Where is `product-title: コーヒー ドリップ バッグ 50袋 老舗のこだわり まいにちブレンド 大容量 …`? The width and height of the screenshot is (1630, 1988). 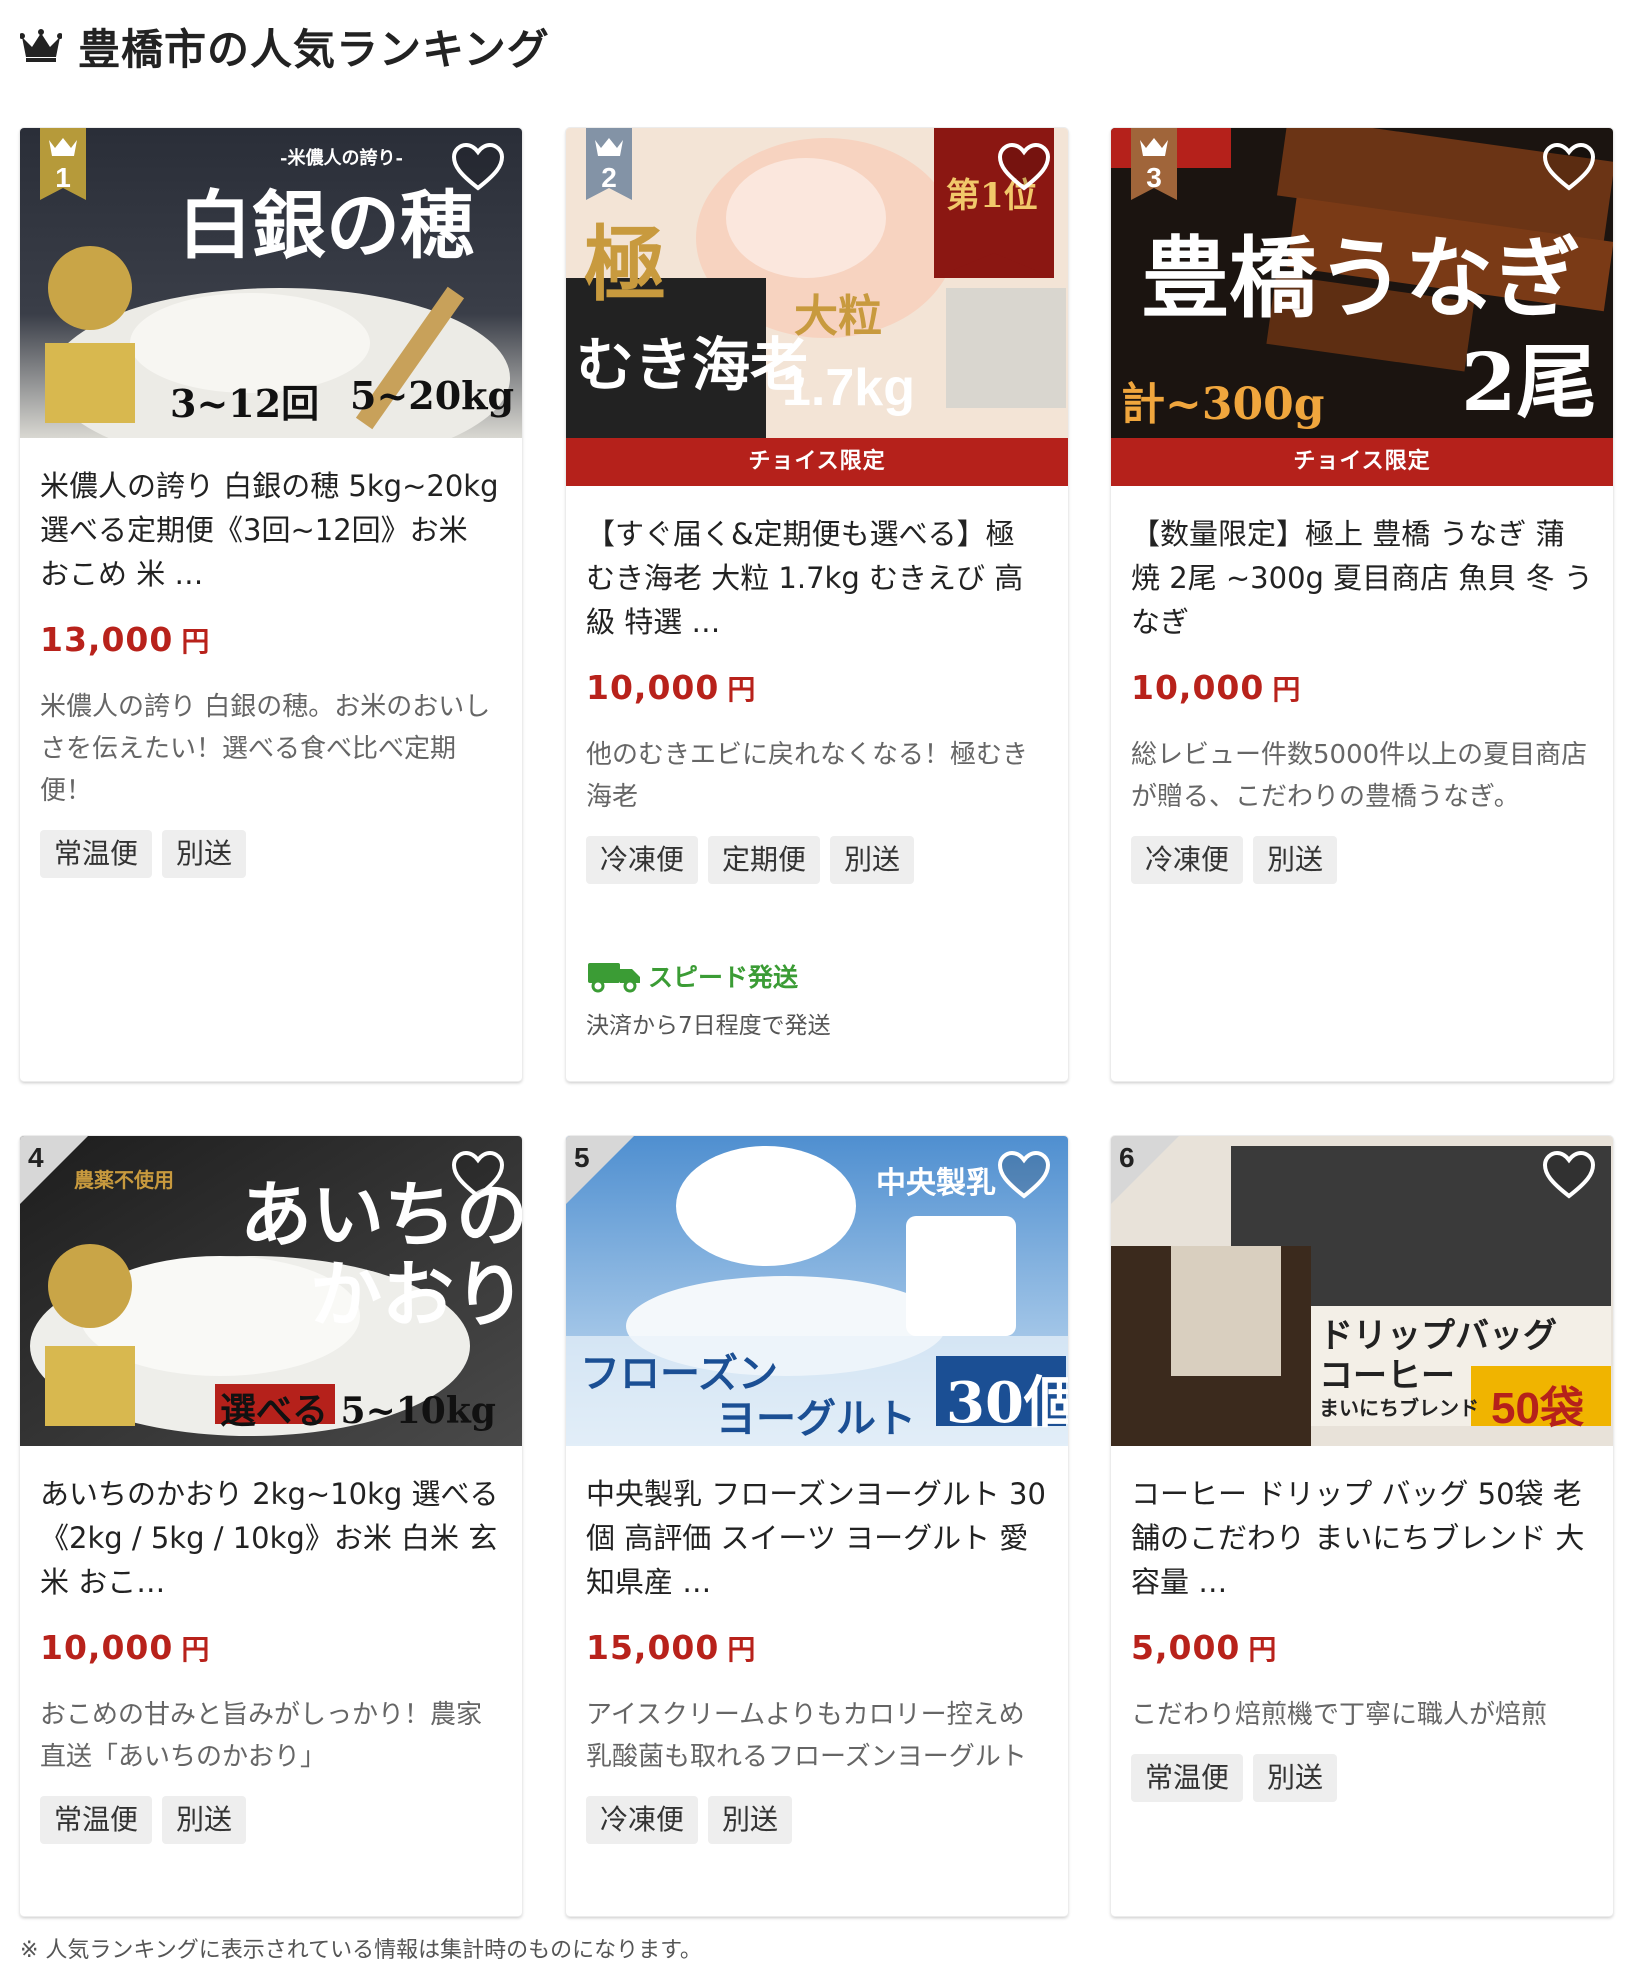 product-title: コーヒー ドリップ バッグ 50袋 老舗のこだわり まいにちブレンド 大容量 … is located at coordinates (1362, 1538).